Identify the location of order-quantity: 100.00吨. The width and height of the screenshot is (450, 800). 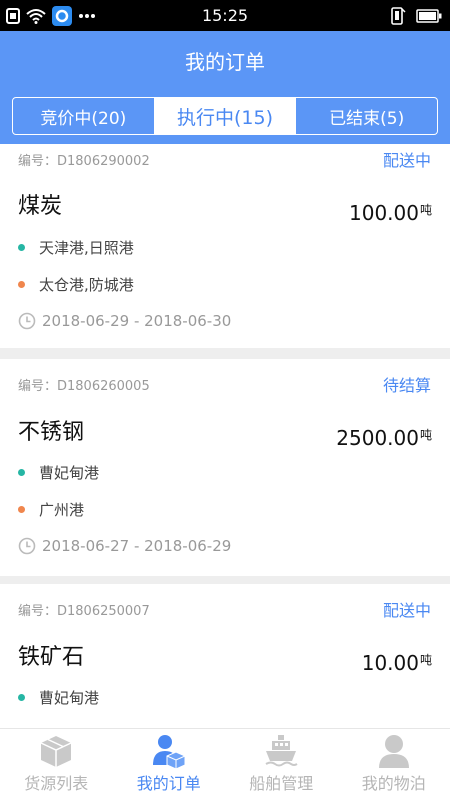
(390, 211).